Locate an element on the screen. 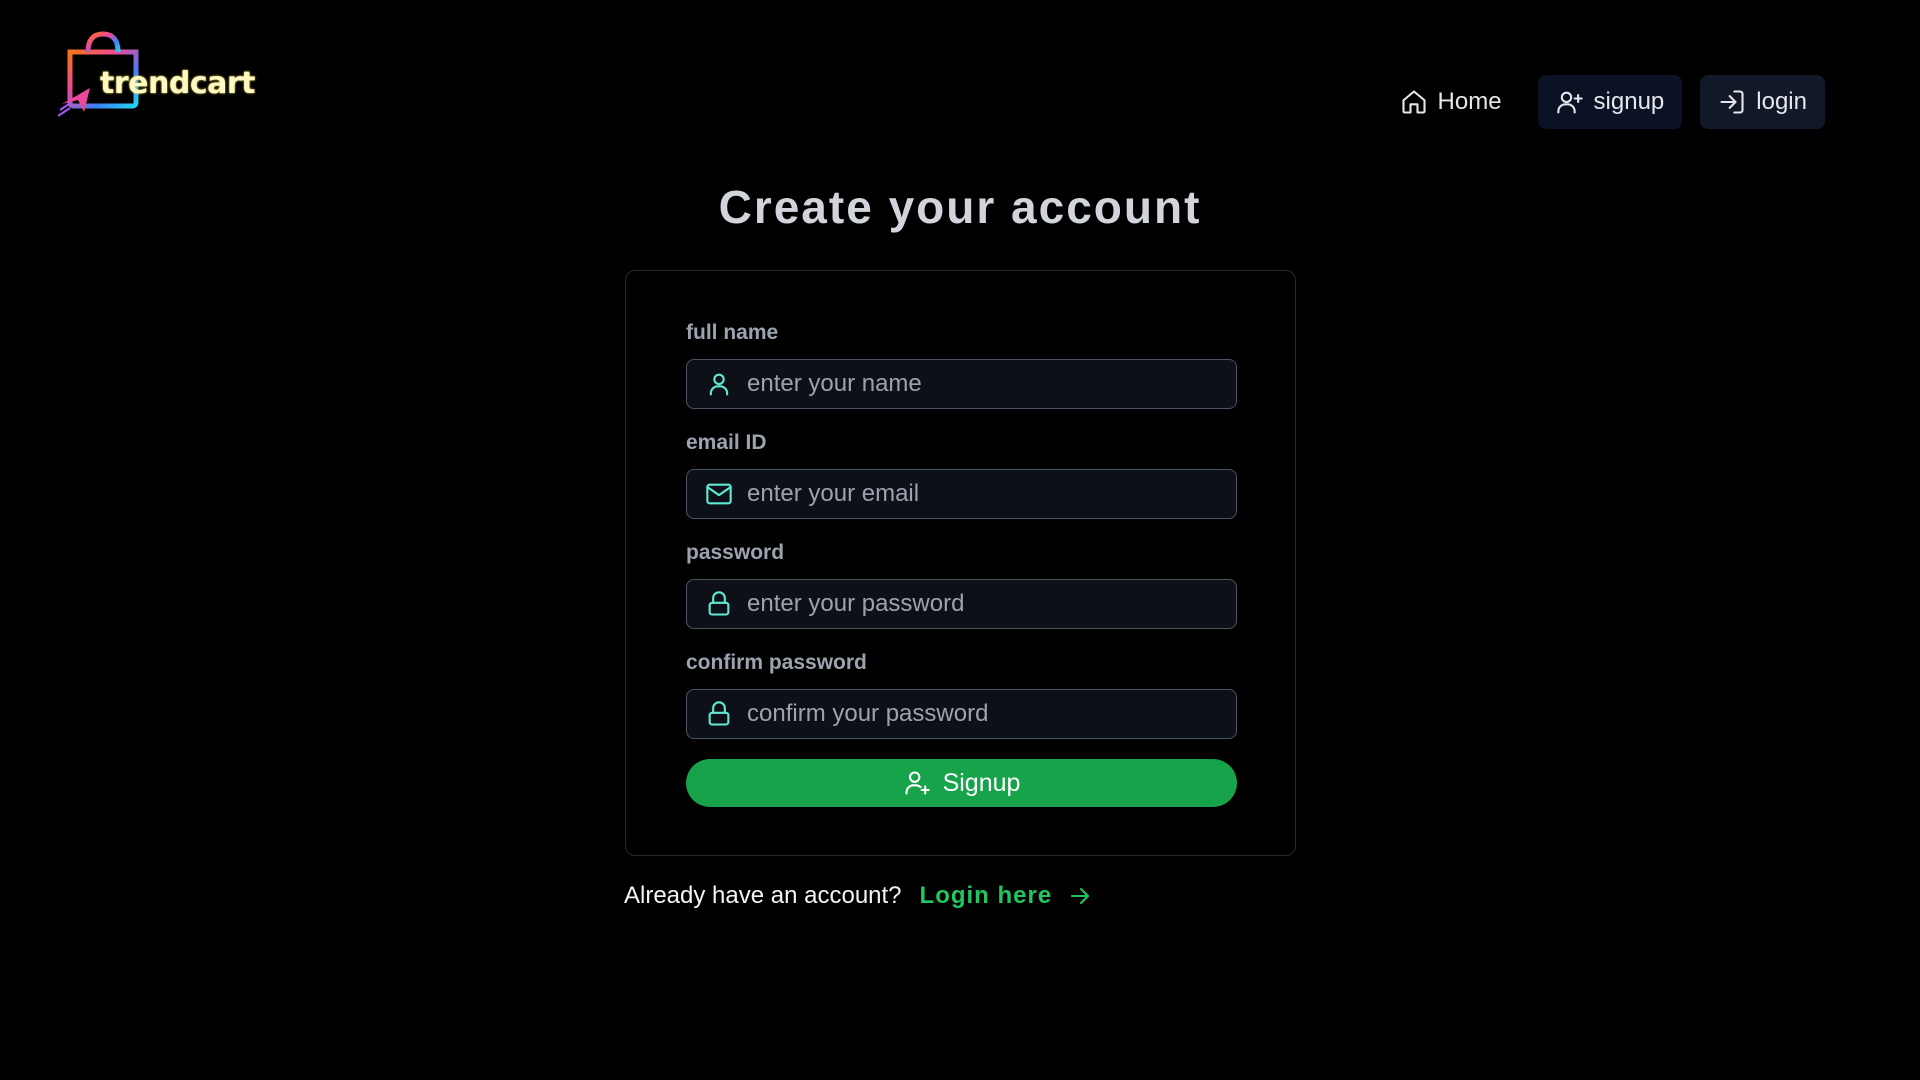  user-icon is located at coordinates (719, 384).